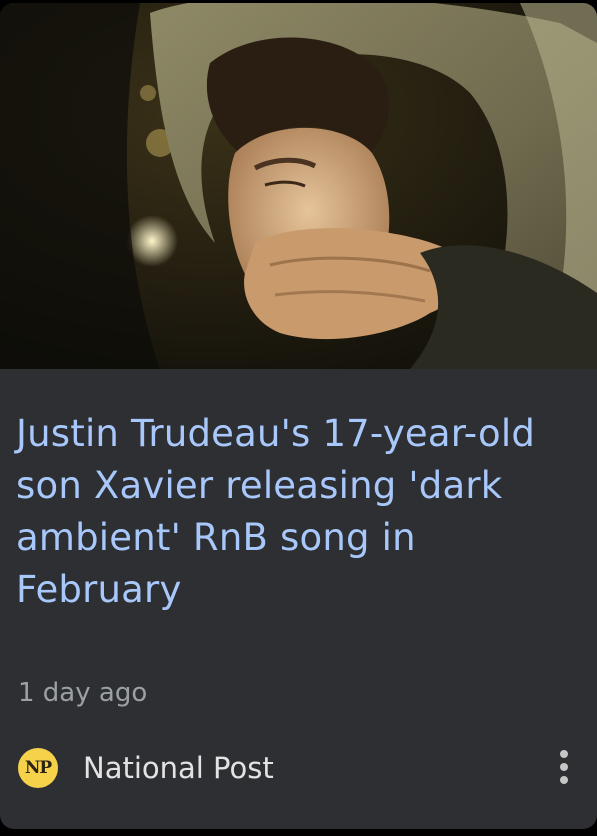 This screenshot has width=597, height=836. What do you see at coordinates (83, 693) in the screenshot?
I see `published-time: 1 day ago` at bounding box center [83, 693].